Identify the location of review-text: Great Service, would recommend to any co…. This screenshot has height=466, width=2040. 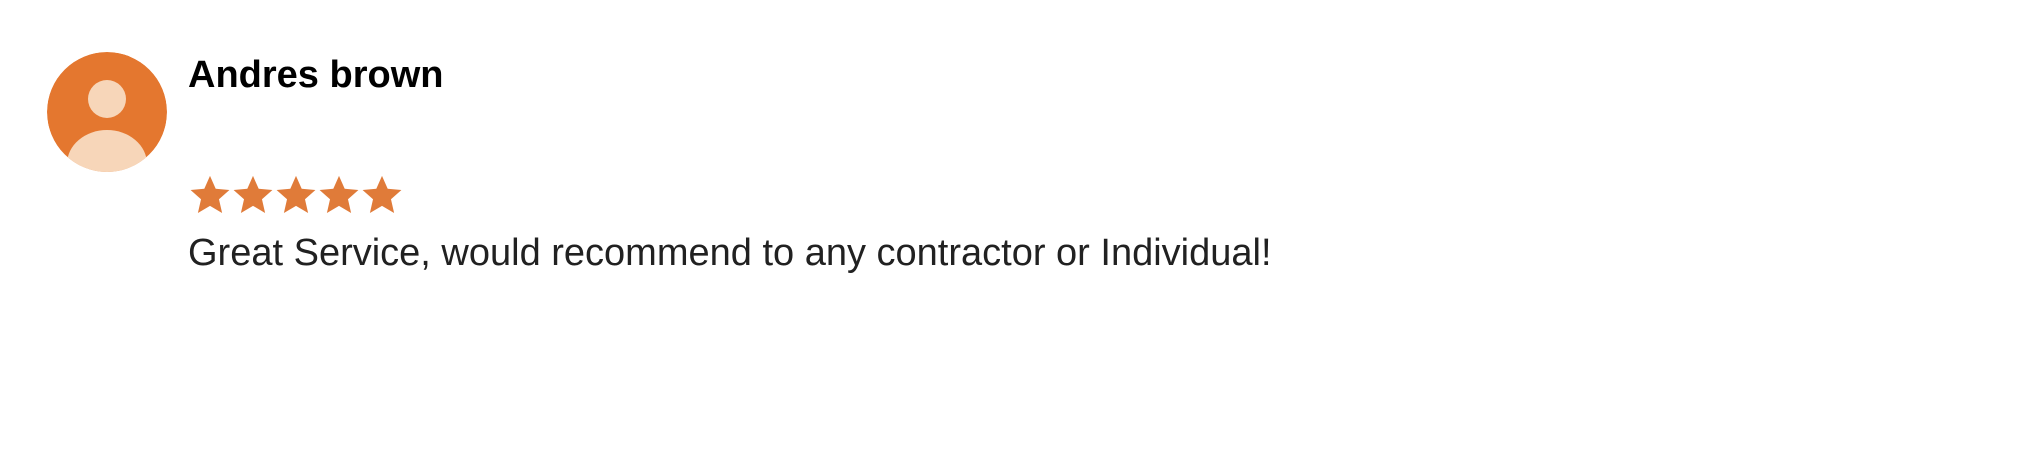
(730, 253).